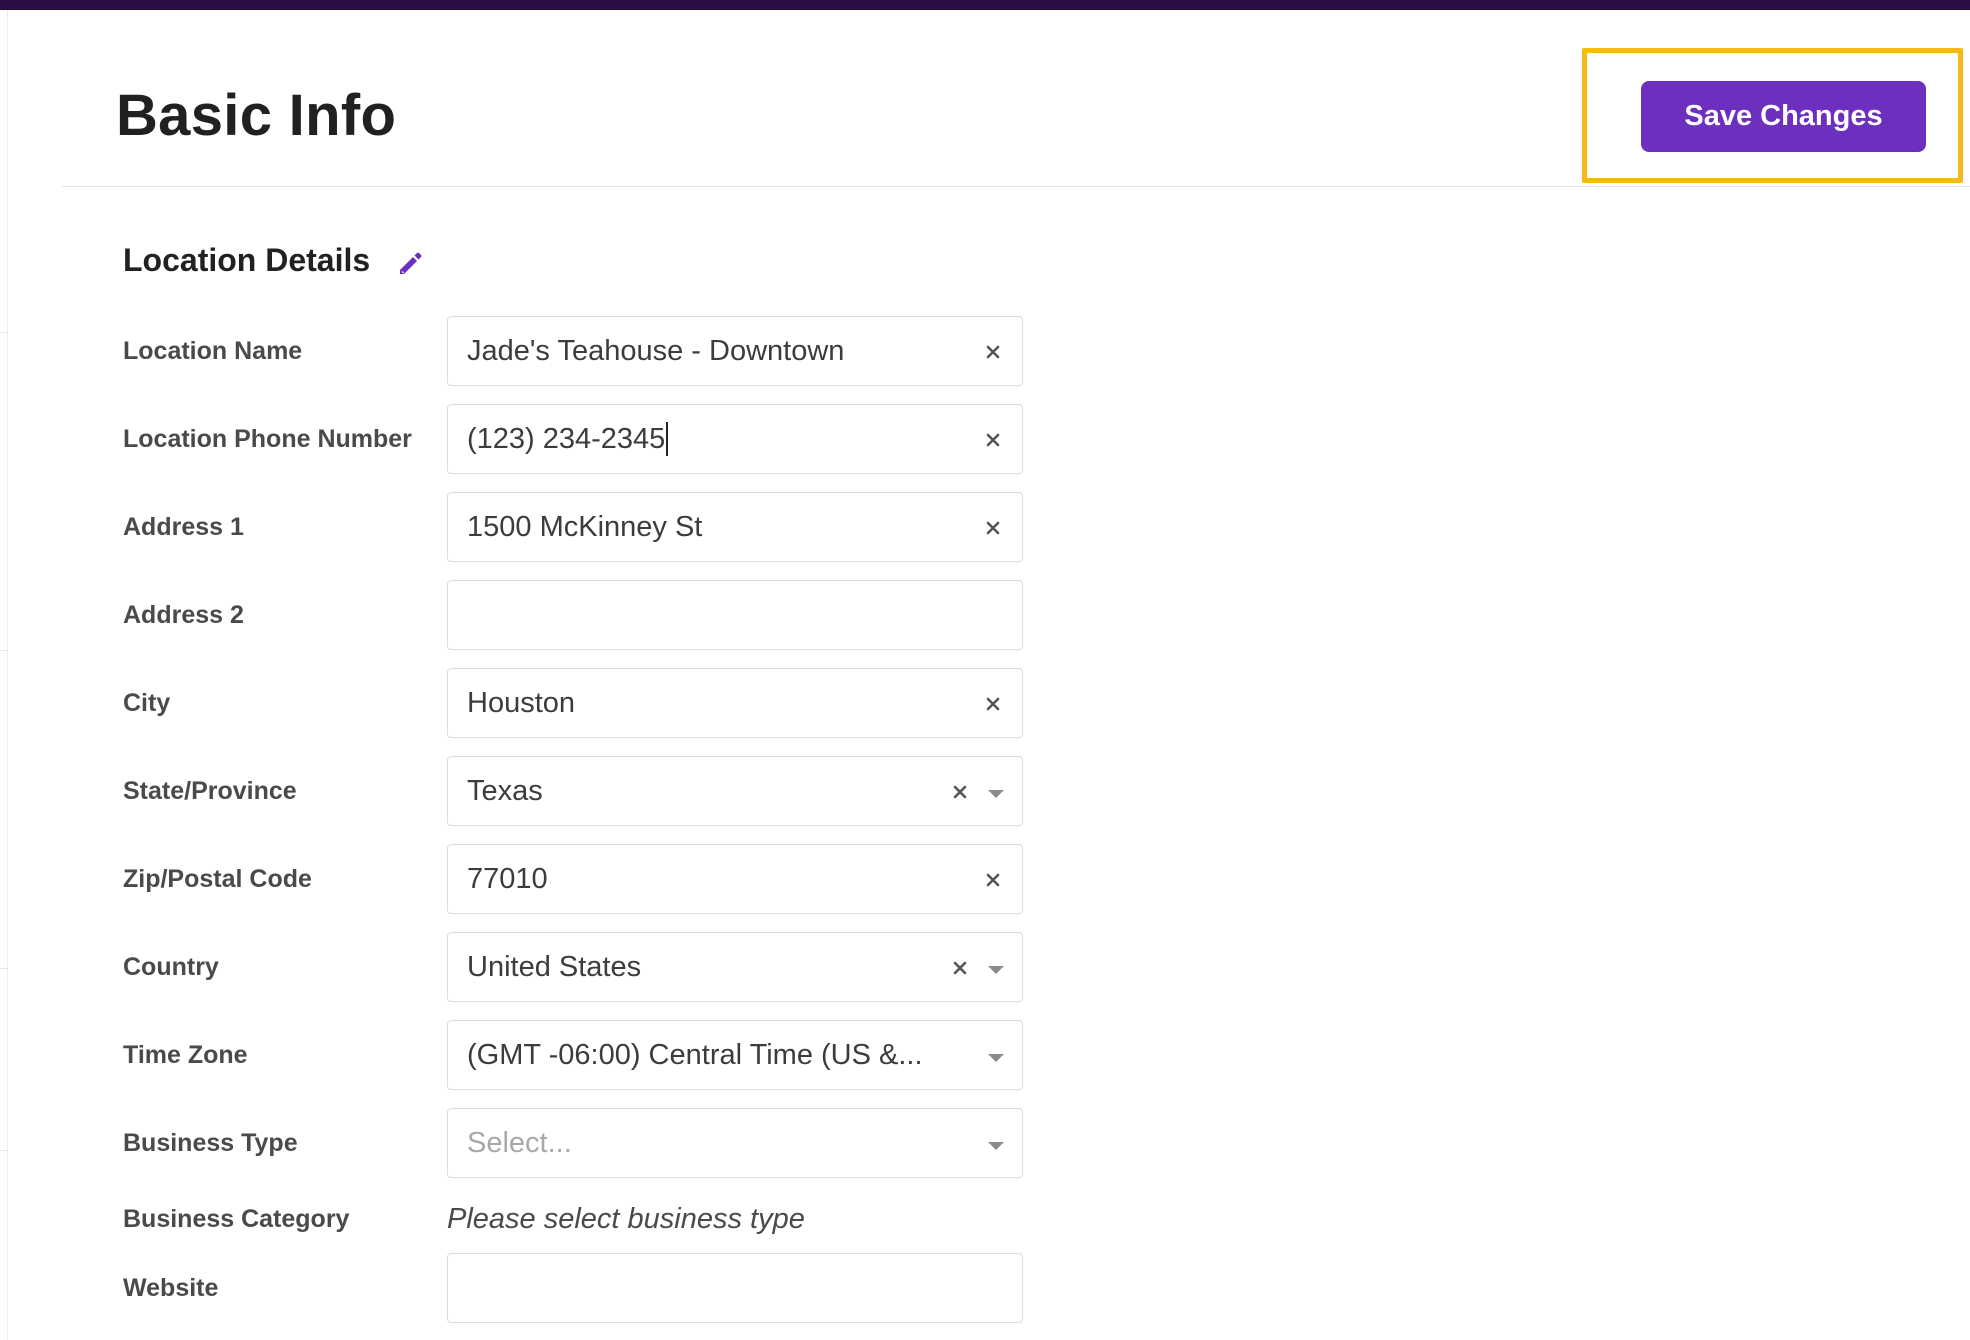 The width and height of the screenshot is (1970, 1340). I want to click on state-value: Texas, so click(735, 791).